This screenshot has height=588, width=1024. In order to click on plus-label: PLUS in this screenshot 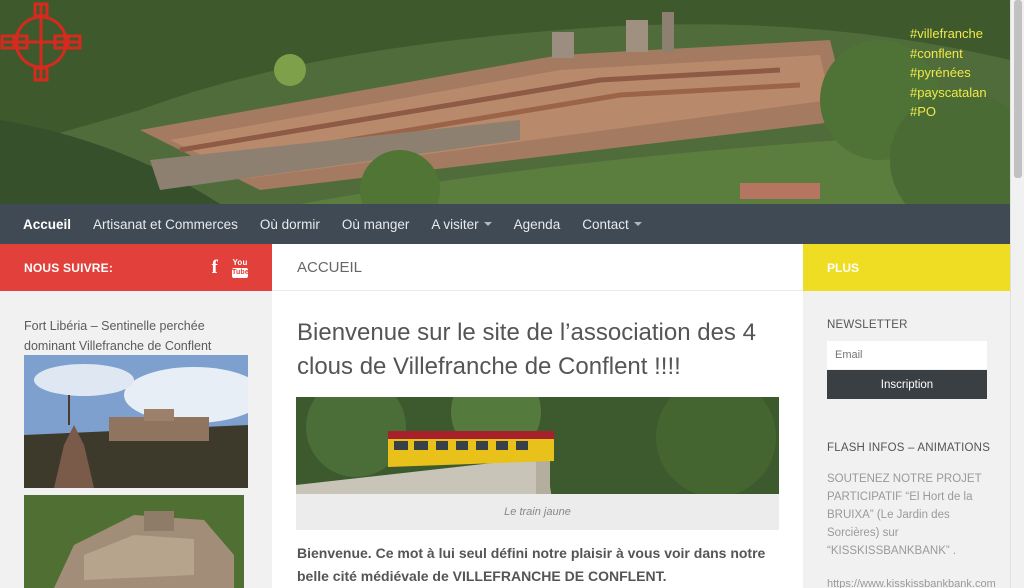, I will do `click(843, 267)`.